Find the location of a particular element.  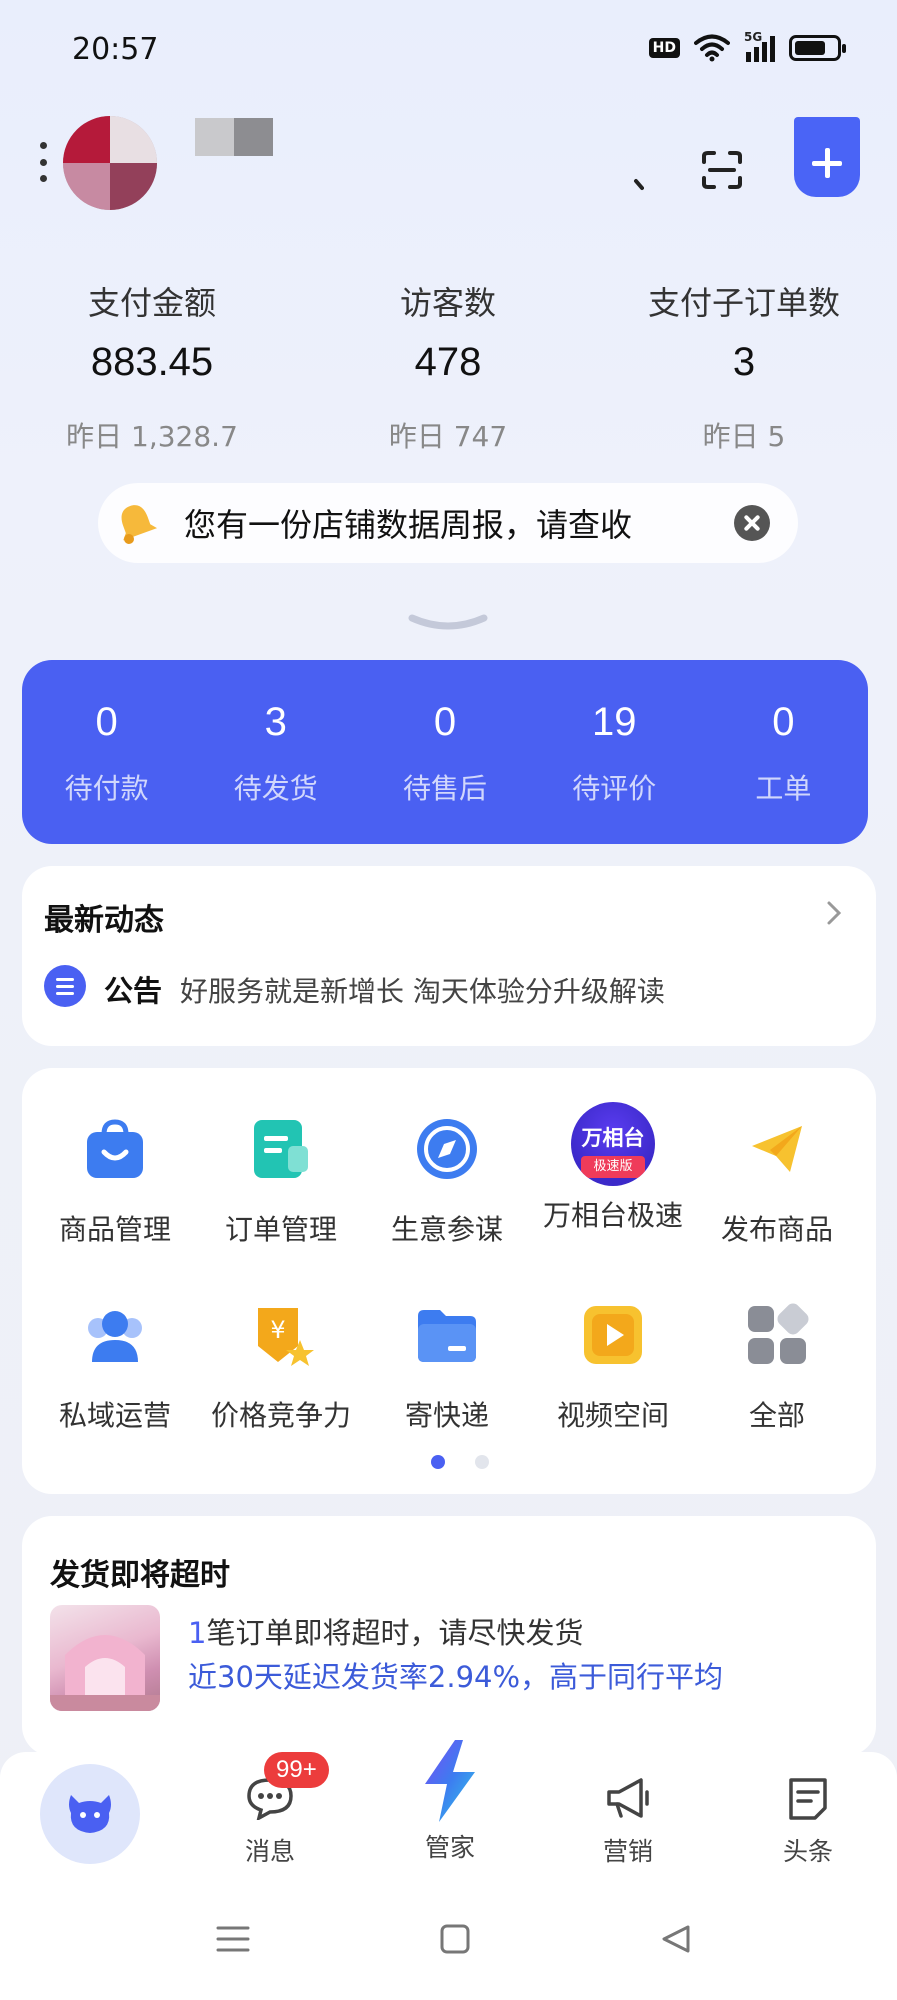

page-indicator-active is located at coordinates (438, 1462).